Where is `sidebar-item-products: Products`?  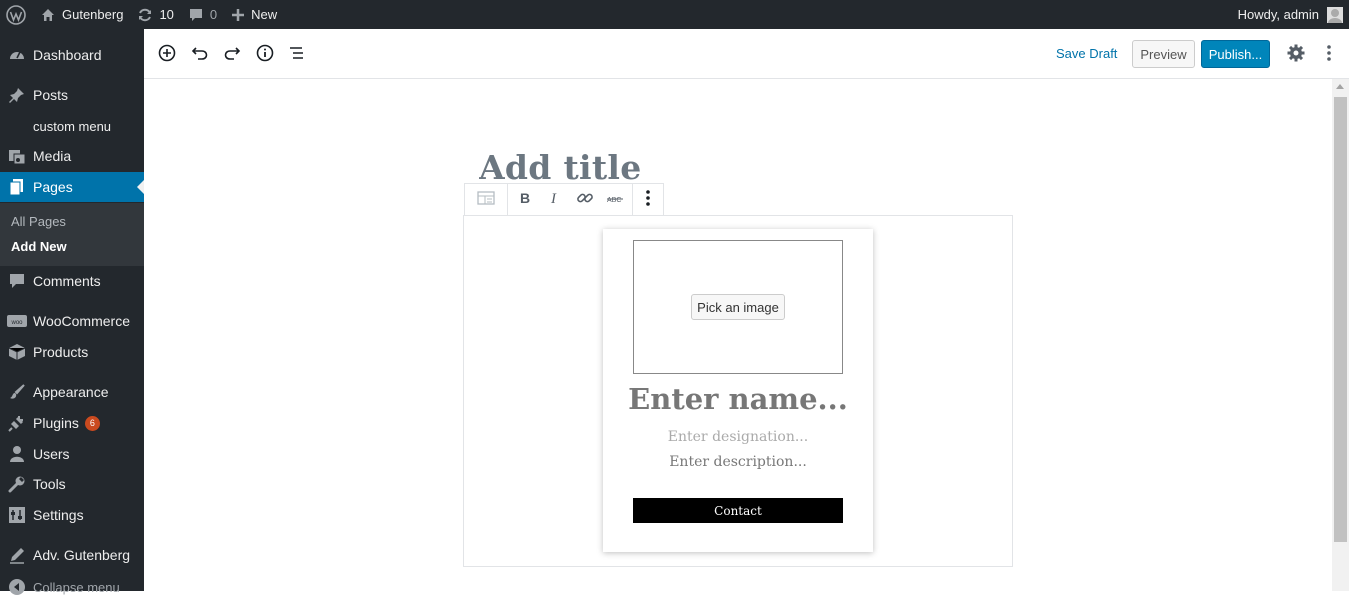 sidebar-item-products: Products is located at coordinates (72, 352).